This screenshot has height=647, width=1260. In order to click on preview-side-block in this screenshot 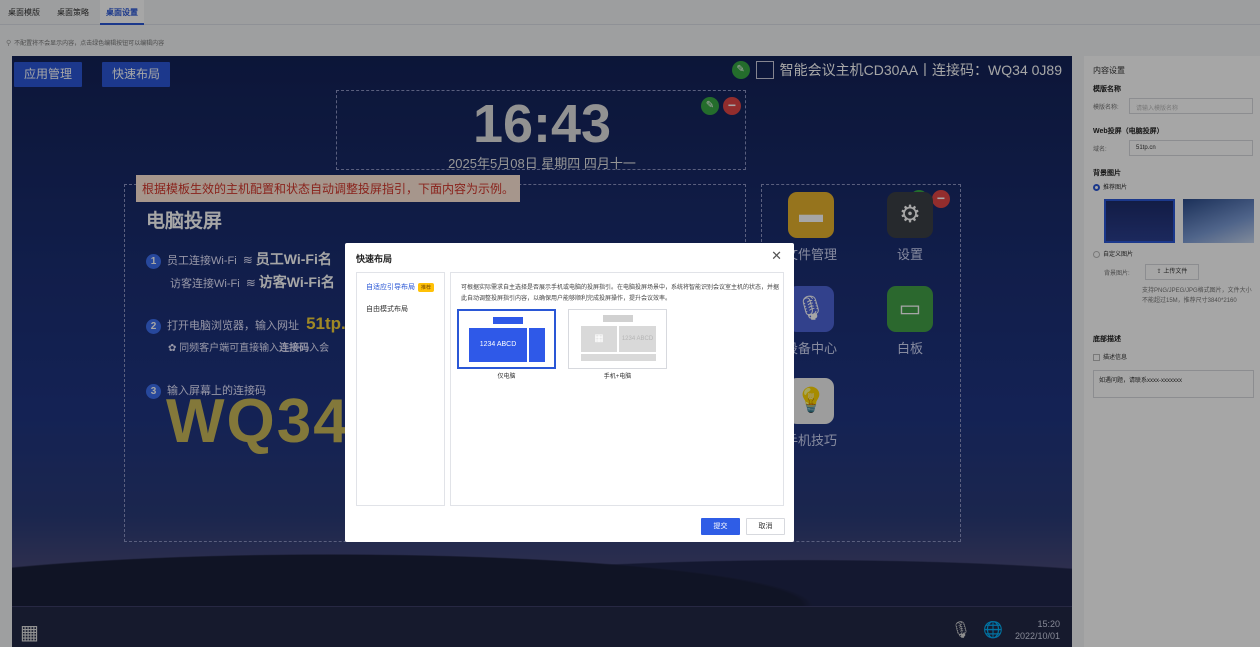, I will do `click(537, 345)`.